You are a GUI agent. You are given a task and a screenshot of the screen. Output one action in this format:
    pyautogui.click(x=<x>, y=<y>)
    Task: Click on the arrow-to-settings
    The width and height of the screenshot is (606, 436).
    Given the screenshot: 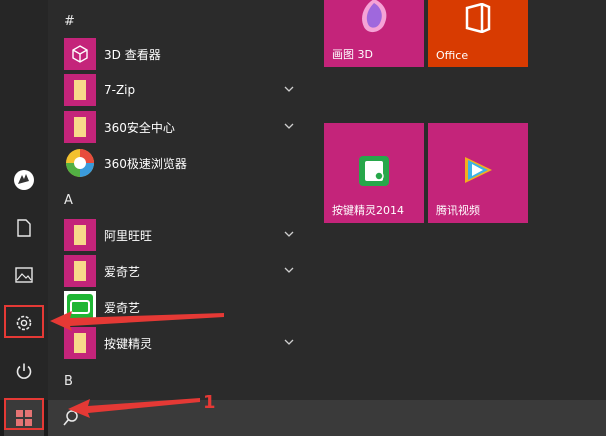 What is the action you would take?
    pyautogui.click(x=137, y=321)
    